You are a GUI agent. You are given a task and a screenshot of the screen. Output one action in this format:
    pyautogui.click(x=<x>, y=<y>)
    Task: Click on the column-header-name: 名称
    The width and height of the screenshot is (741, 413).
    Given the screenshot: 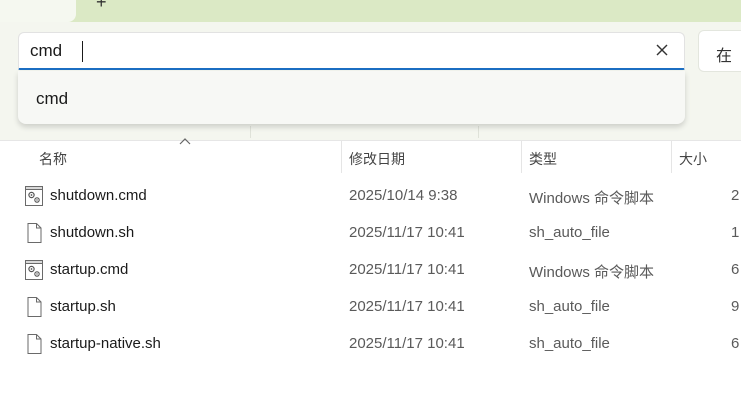 What is the action you would take?
    pyautogui.click(x=53, y=159)
    